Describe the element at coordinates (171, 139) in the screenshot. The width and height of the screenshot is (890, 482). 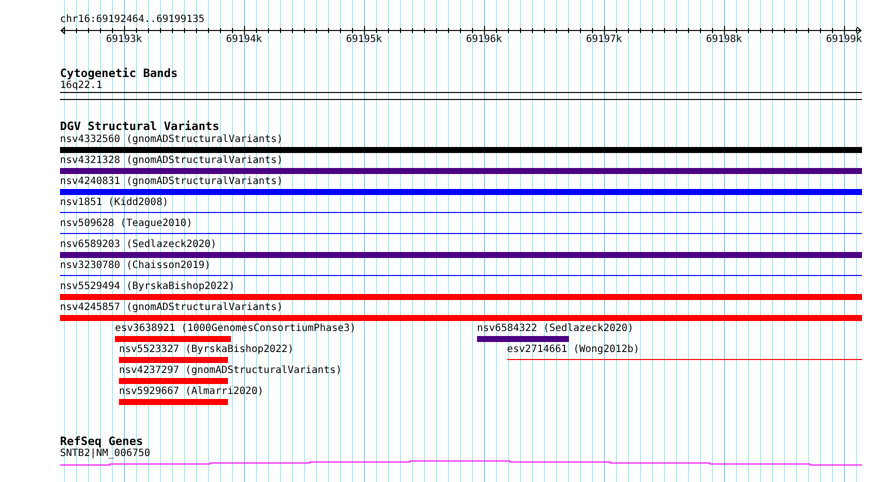
I see `variant-label: nsv4332560 (gnomADStructuralVariants)` at that location.